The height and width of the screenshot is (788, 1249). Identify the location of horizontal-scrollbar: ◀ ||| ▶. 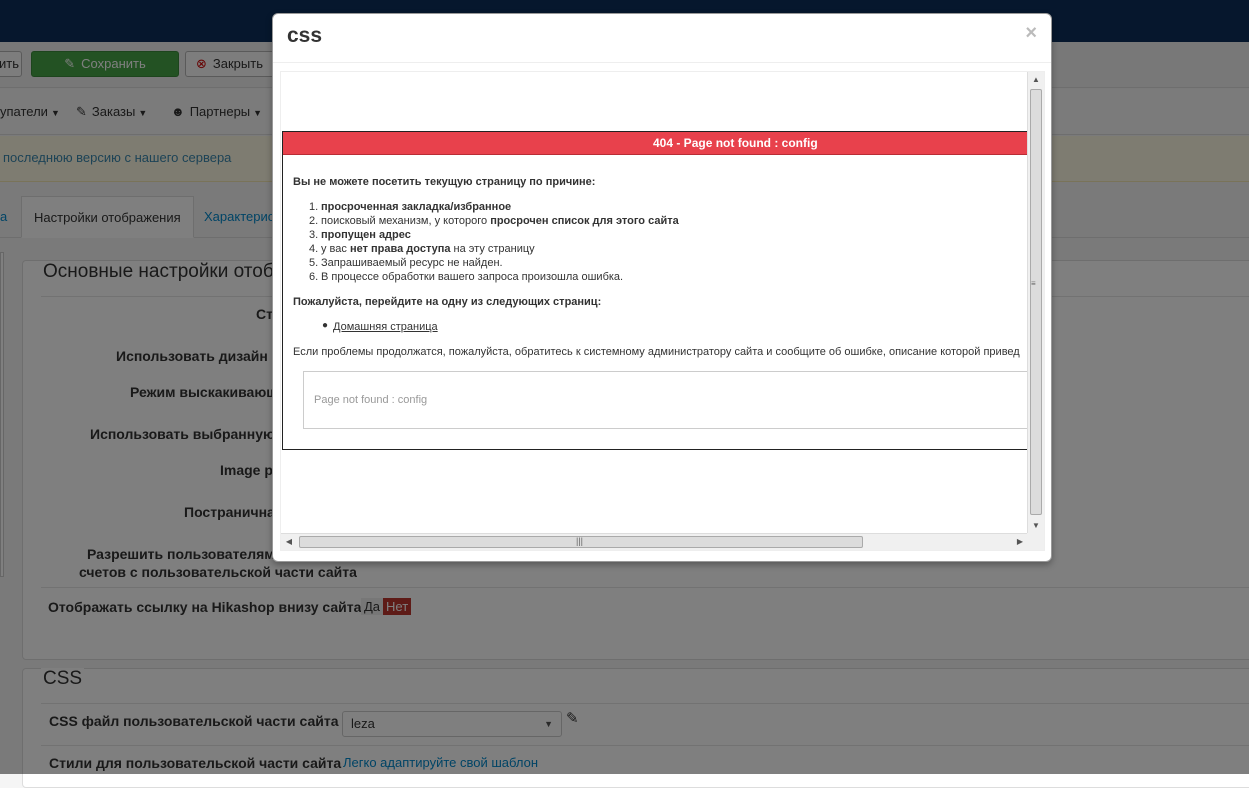
(654, 541).